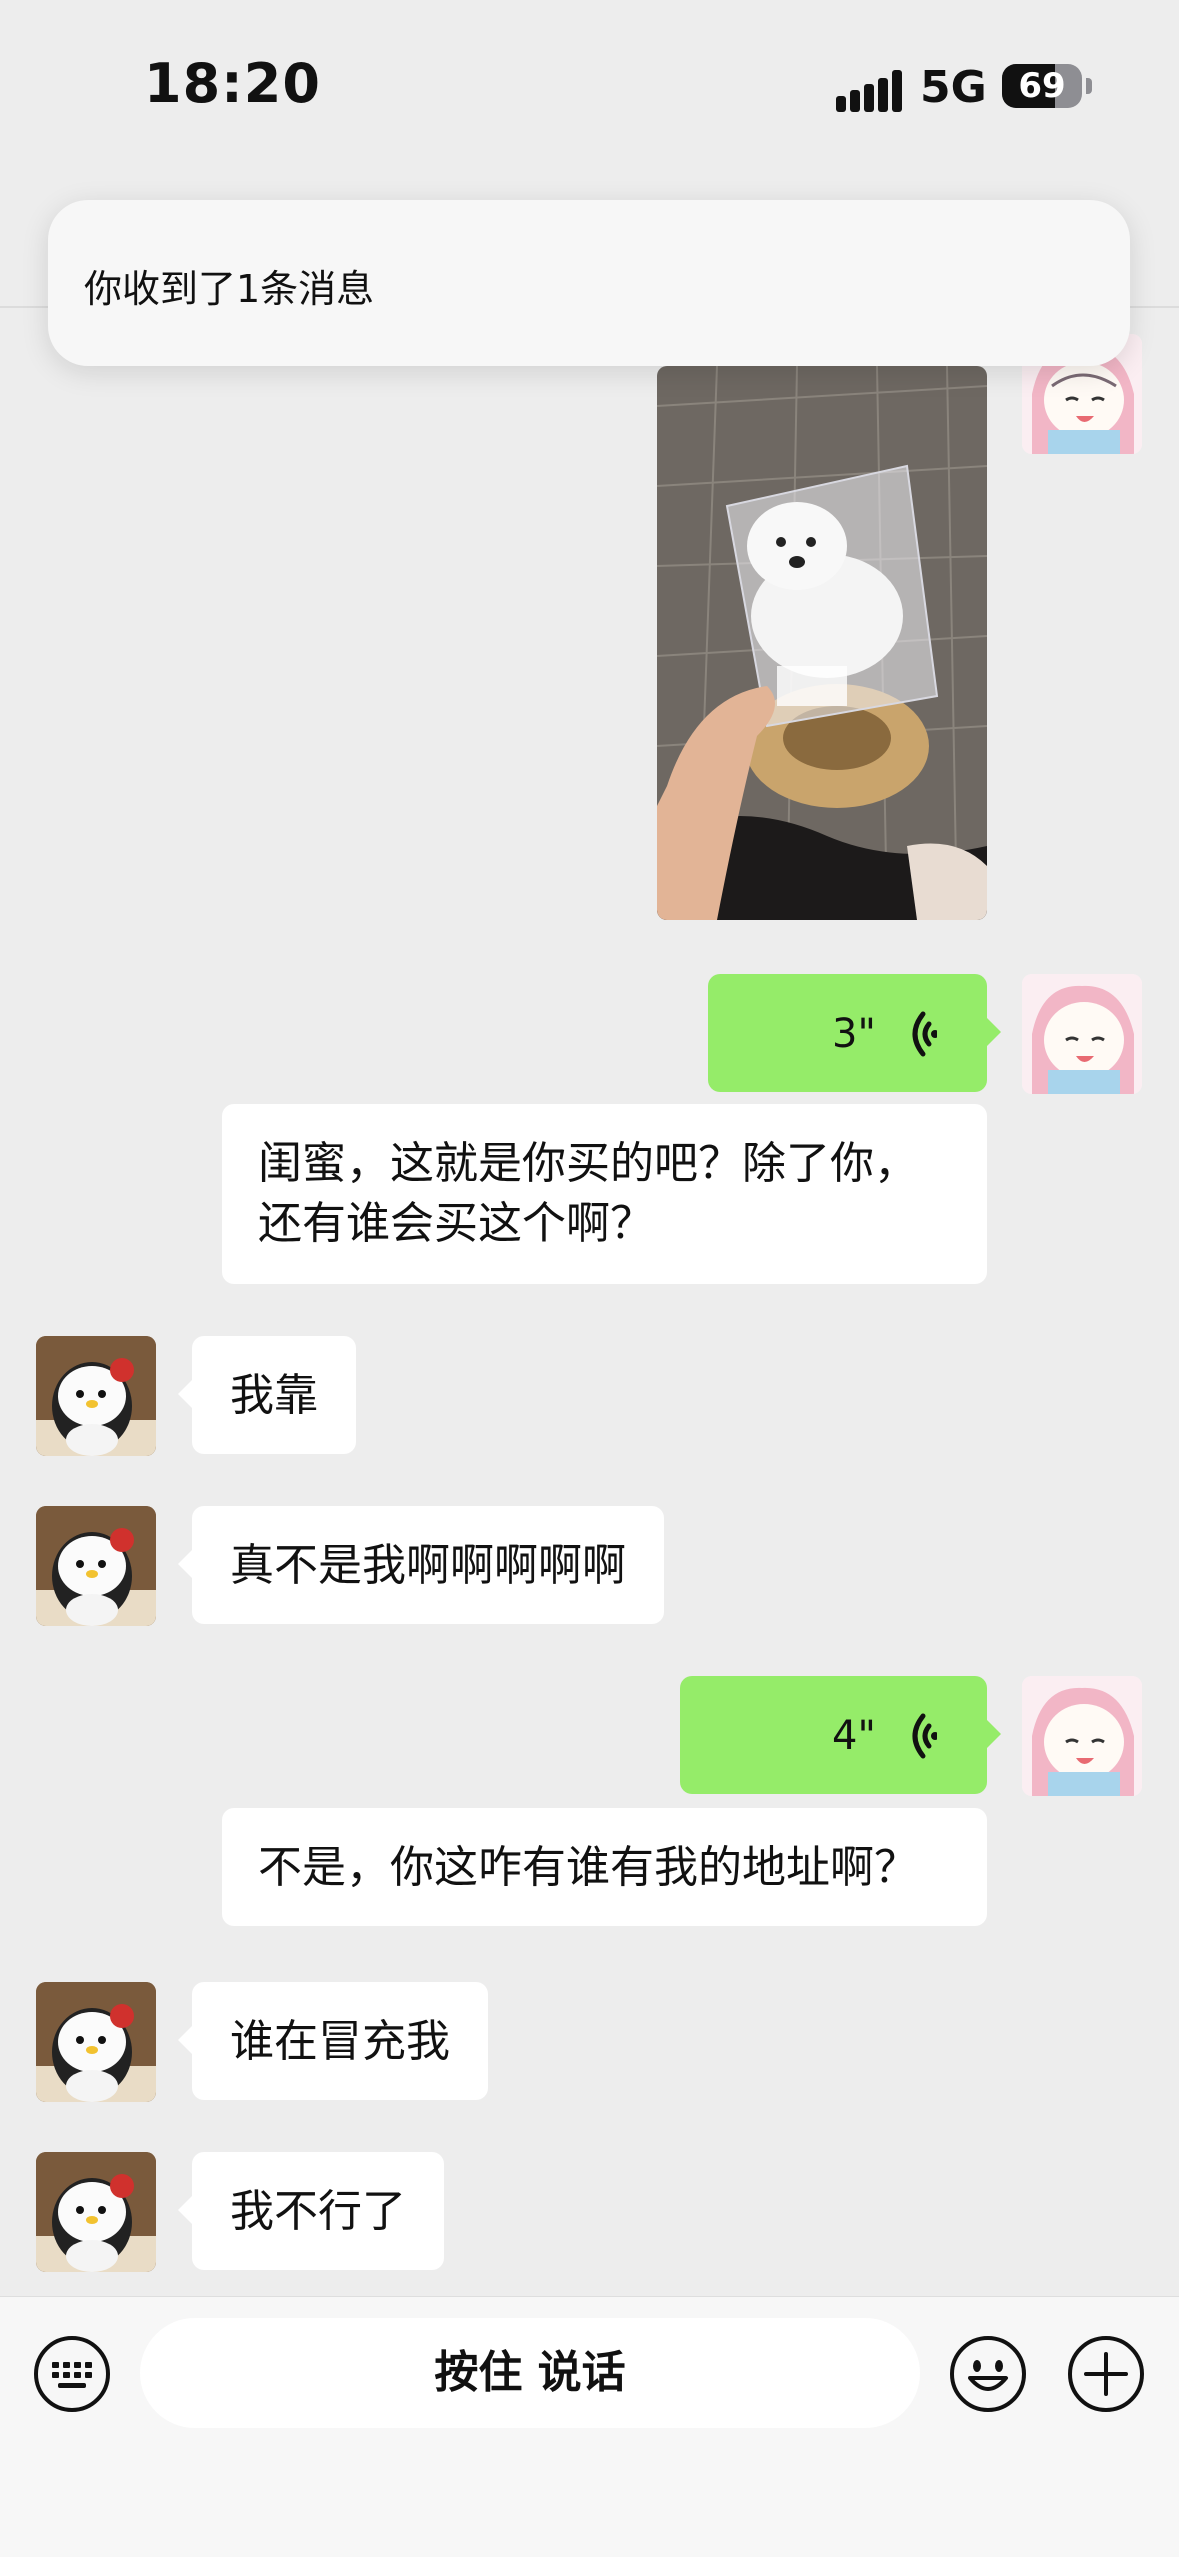 The image size is (1179, 2557). I want to click on voice-message: 3", so click(854, 1033).